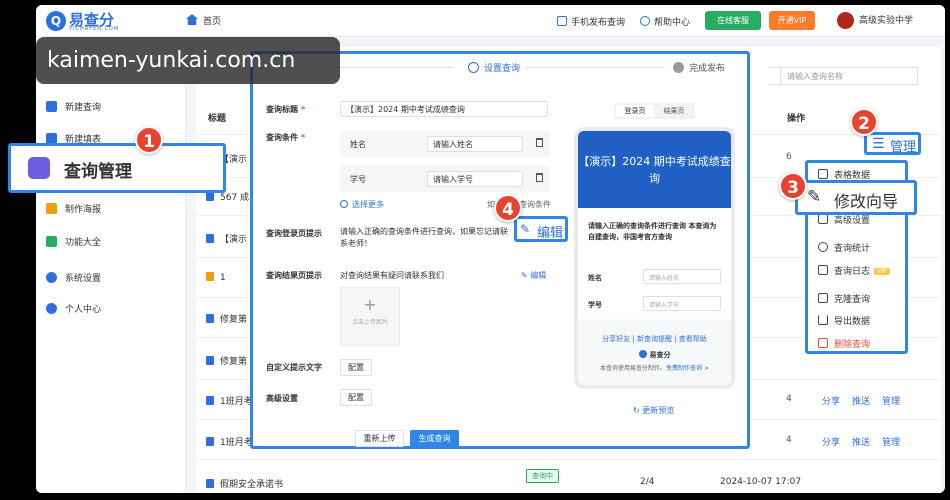 This screenshot has width=950, height=500. I want to click on mobile-publish-link: 手机发布查询, so click(591, 21).